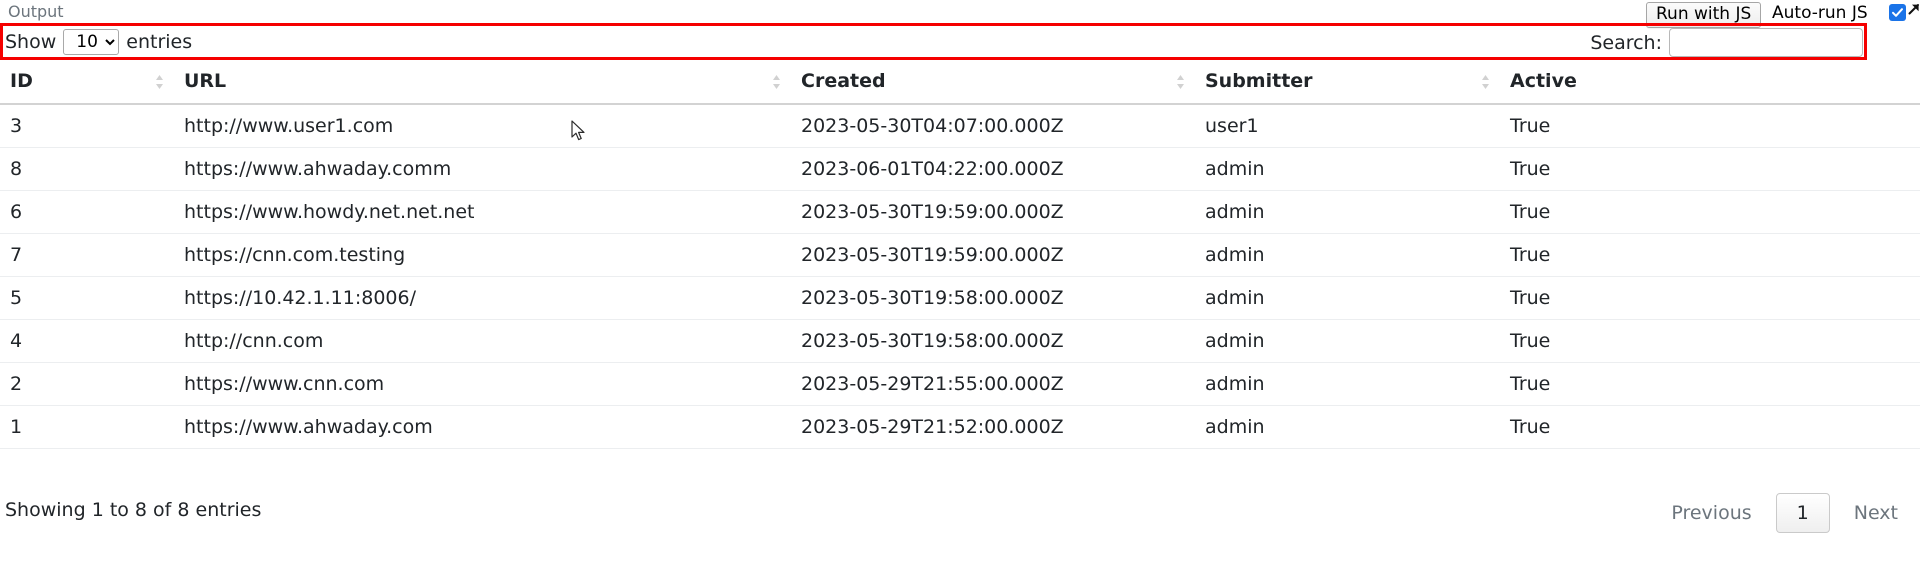 The image size is (1920, 587). Describe the element at coordinates (1912, 9) in the screenshot. I see `arrow-up-right-icon` at that location.